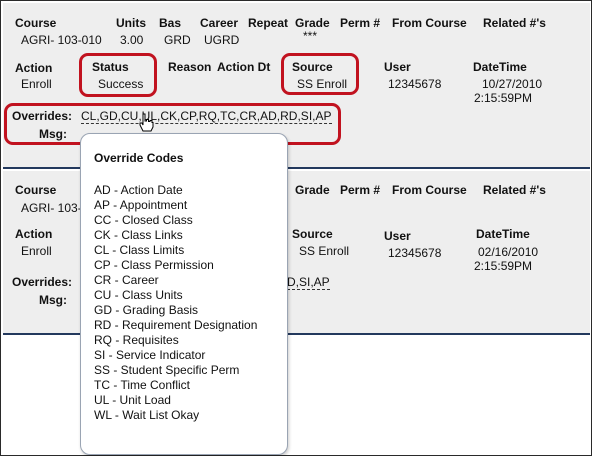  What do you see at coordinates (146, 122) in the screenshot?
I see `hand-pointer-icon` at bounding box center [146, 122].